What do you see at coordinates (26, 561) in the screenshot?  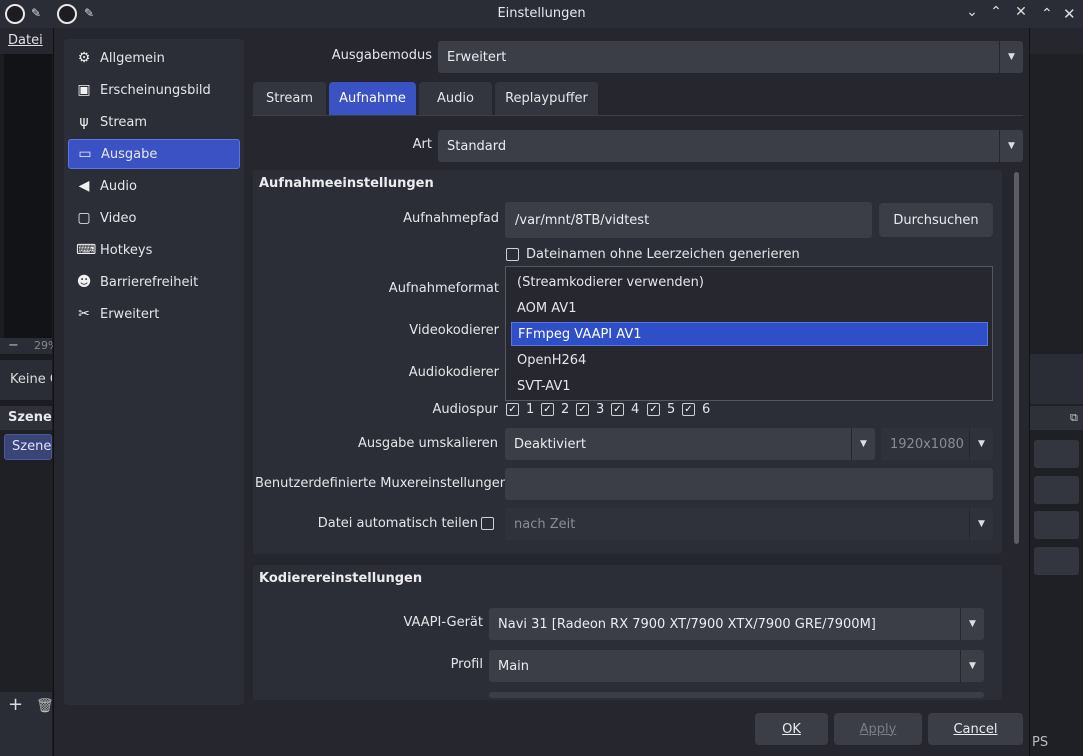 I see `scenes-list` at bounding box center [26, 561].